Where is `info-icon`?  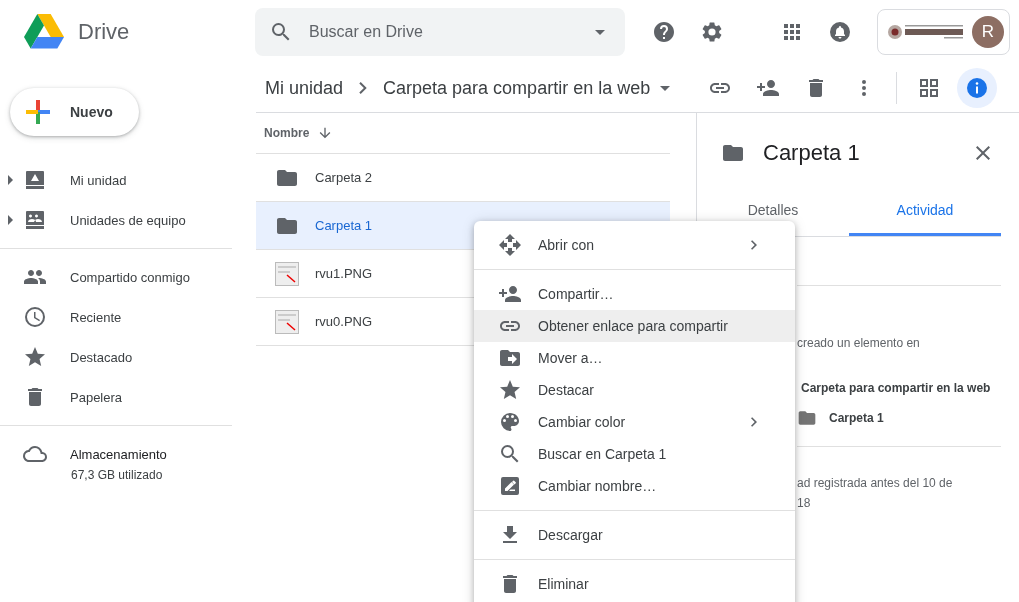 info-icon is located at coordinates (977, 88).